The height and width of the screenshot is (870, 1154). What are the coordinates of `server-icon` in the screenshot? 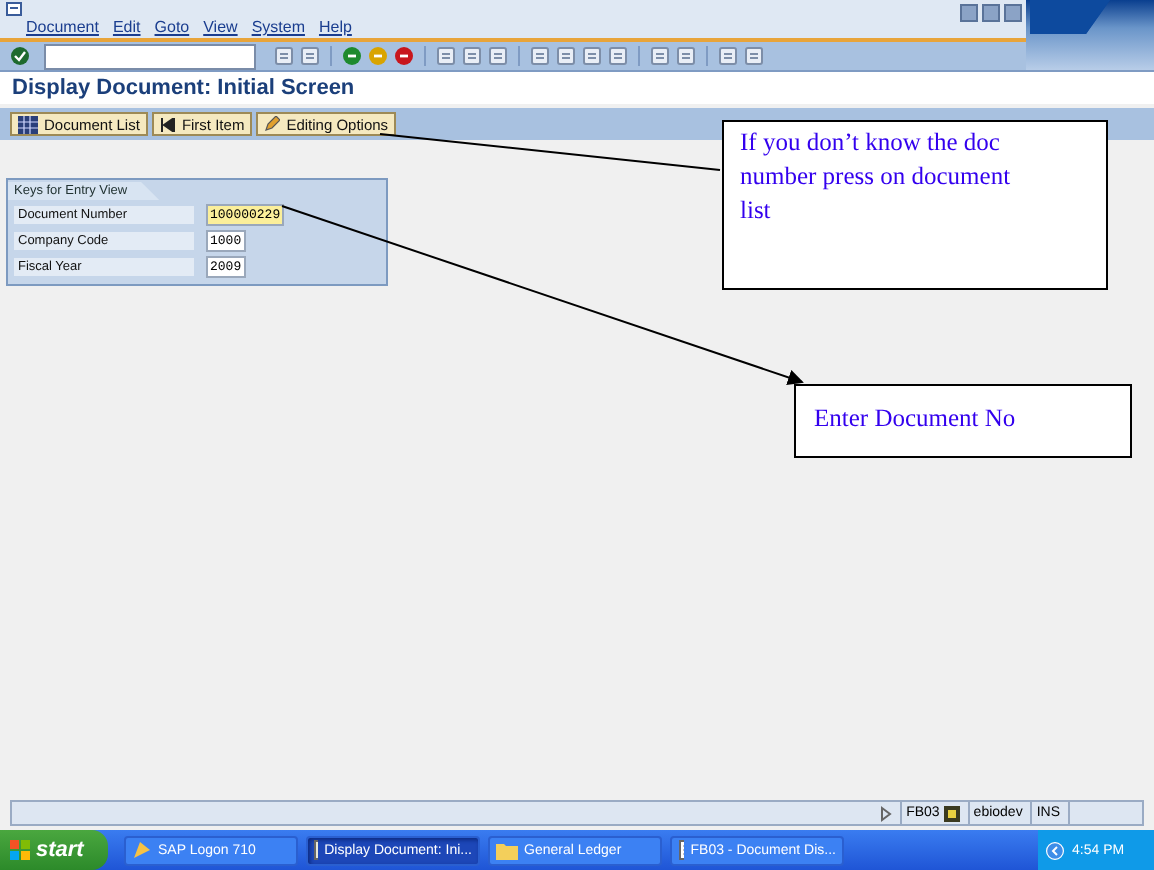 It's located at (951, 813).